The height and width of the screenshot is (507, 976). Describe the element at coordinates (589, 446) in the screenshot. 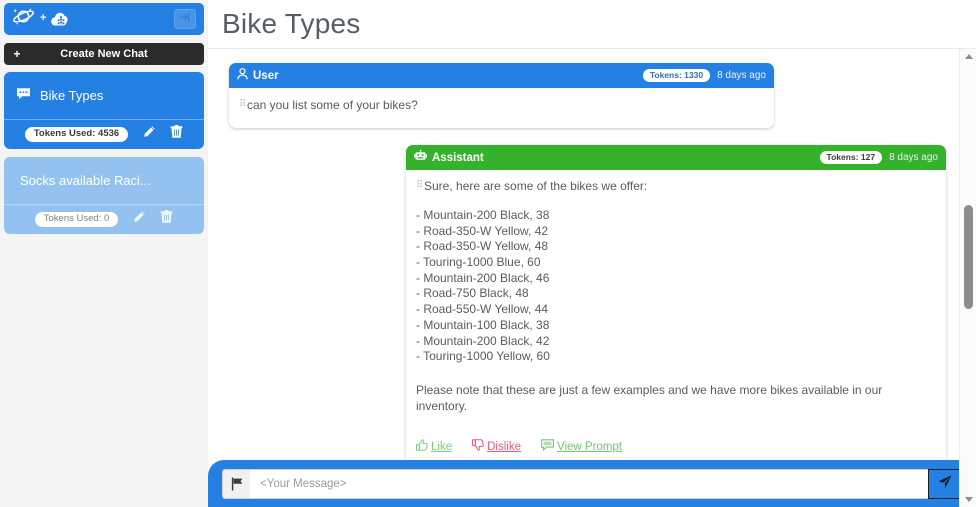

I see `view-prompt-label: View Prompt` at that location.